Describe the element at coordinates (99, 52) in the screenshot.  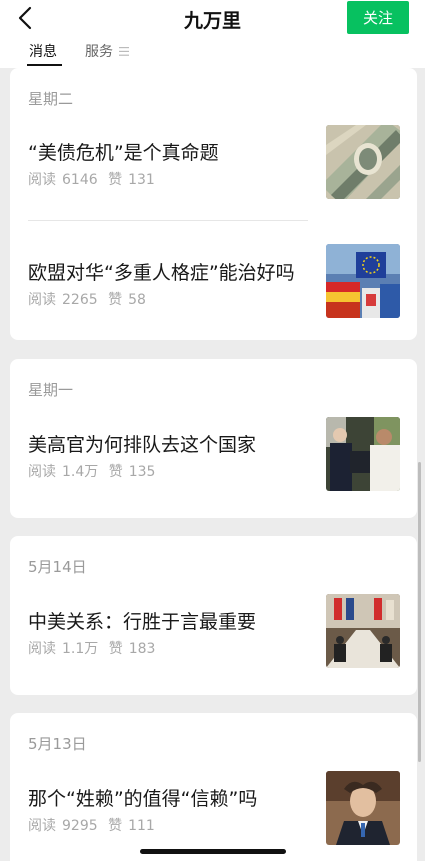
I see `tab-services-label: 服务` at that location.